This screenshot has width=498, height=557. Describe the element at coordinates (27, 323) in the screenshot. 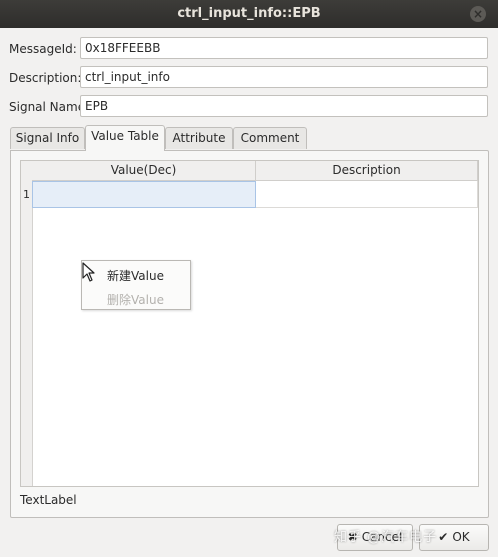

I see `row-header` at that location.